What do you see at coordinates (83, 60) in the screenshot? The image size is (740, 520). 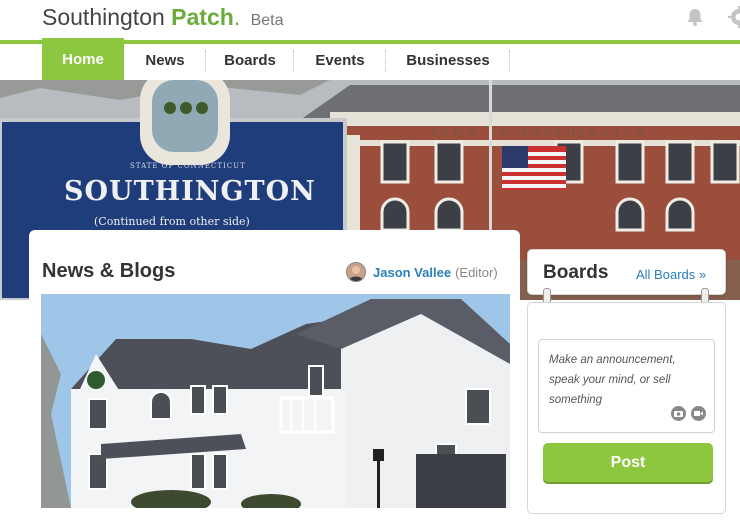 I see `nav-home: Home` at bounding box center [83, 60].